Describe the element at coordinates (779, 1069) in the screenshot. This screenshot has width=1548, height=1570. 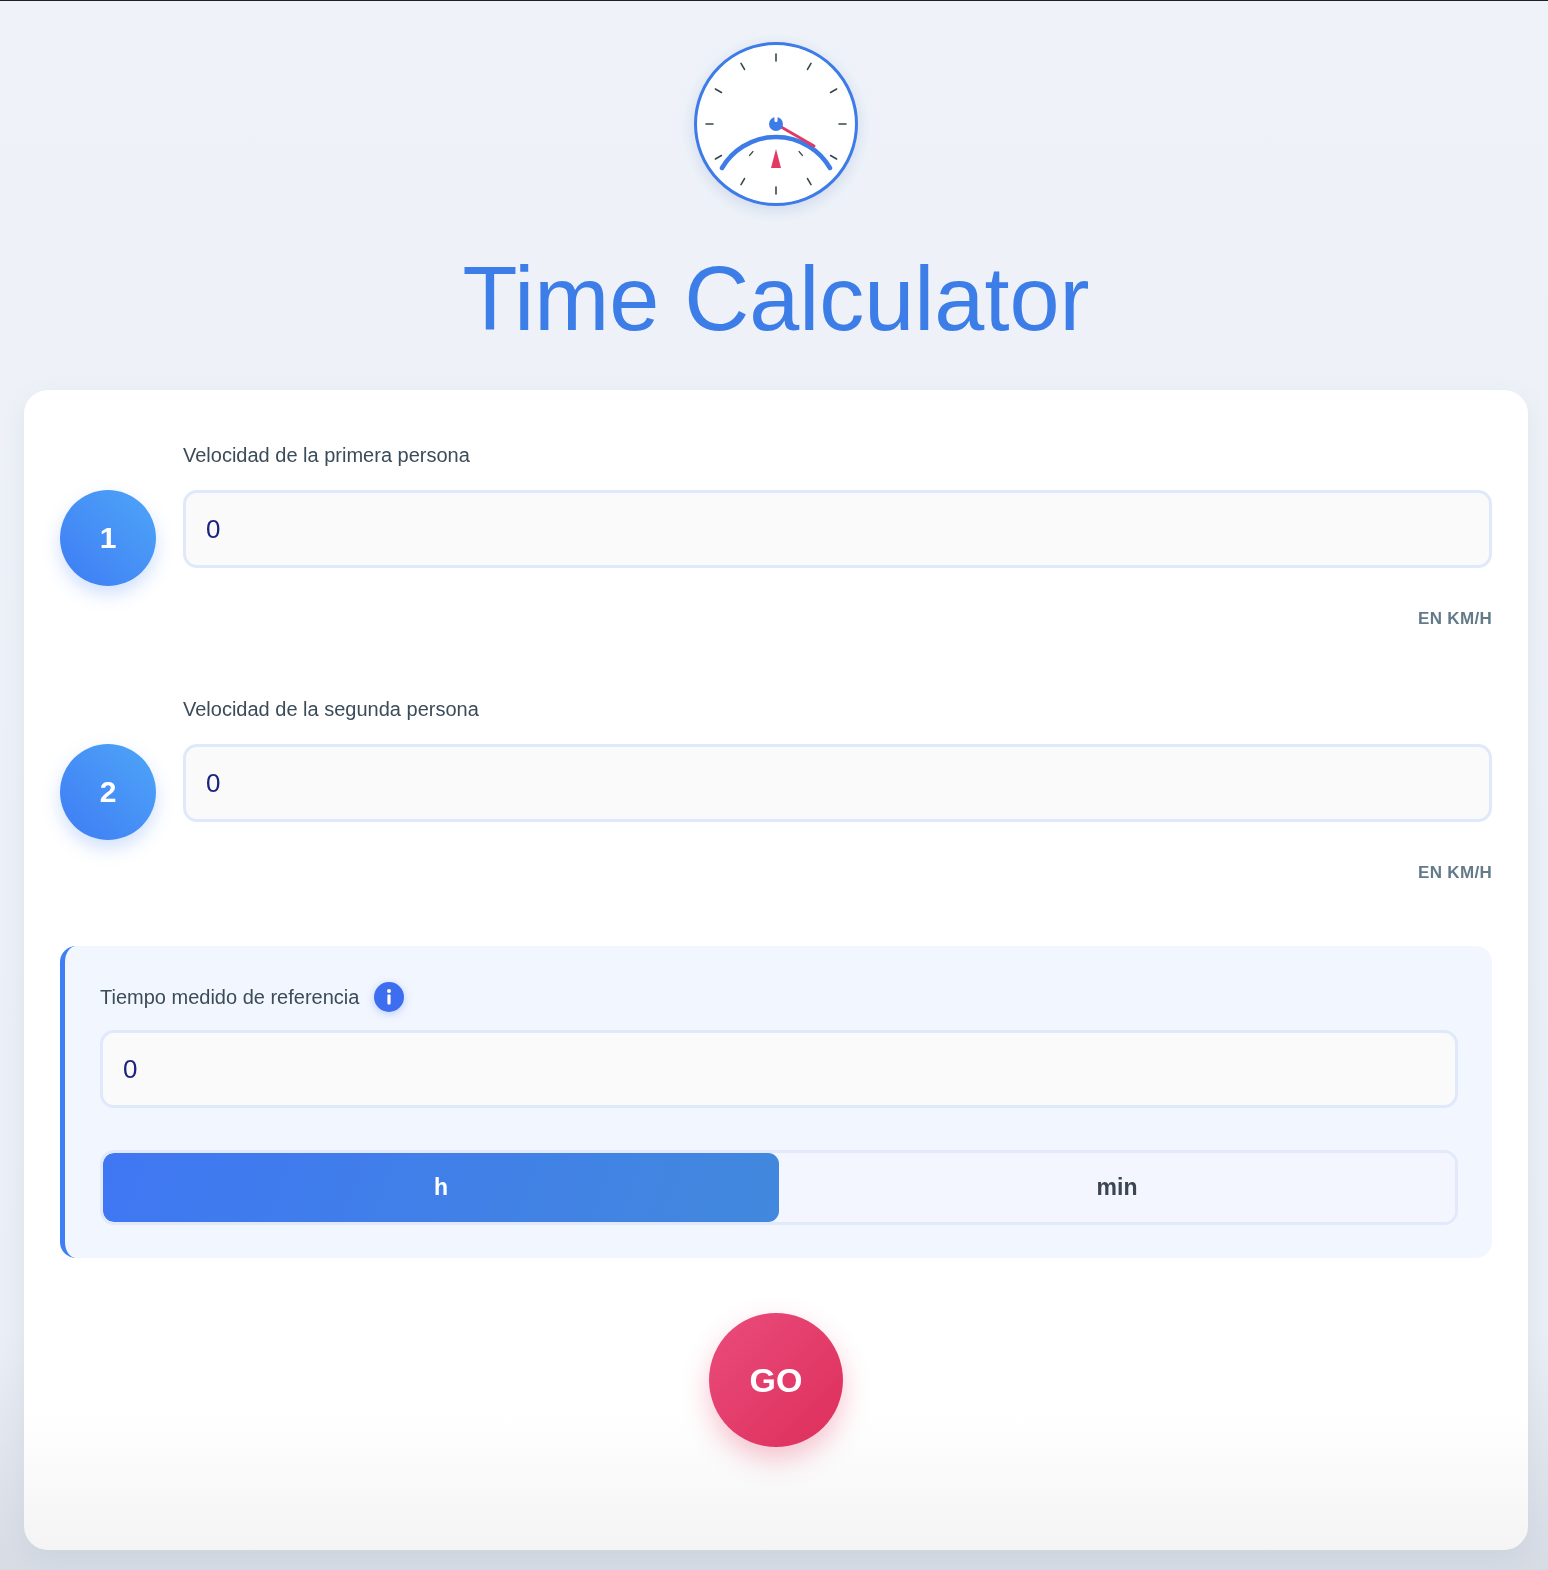
I see `time-input: 0` at that location.